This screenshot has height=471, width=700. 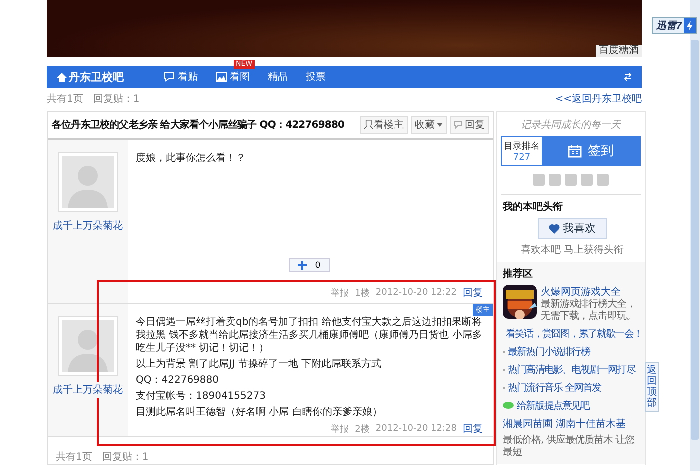 I want to click on section-heading: 我的本吧头衔, so click(x=533, y=207).